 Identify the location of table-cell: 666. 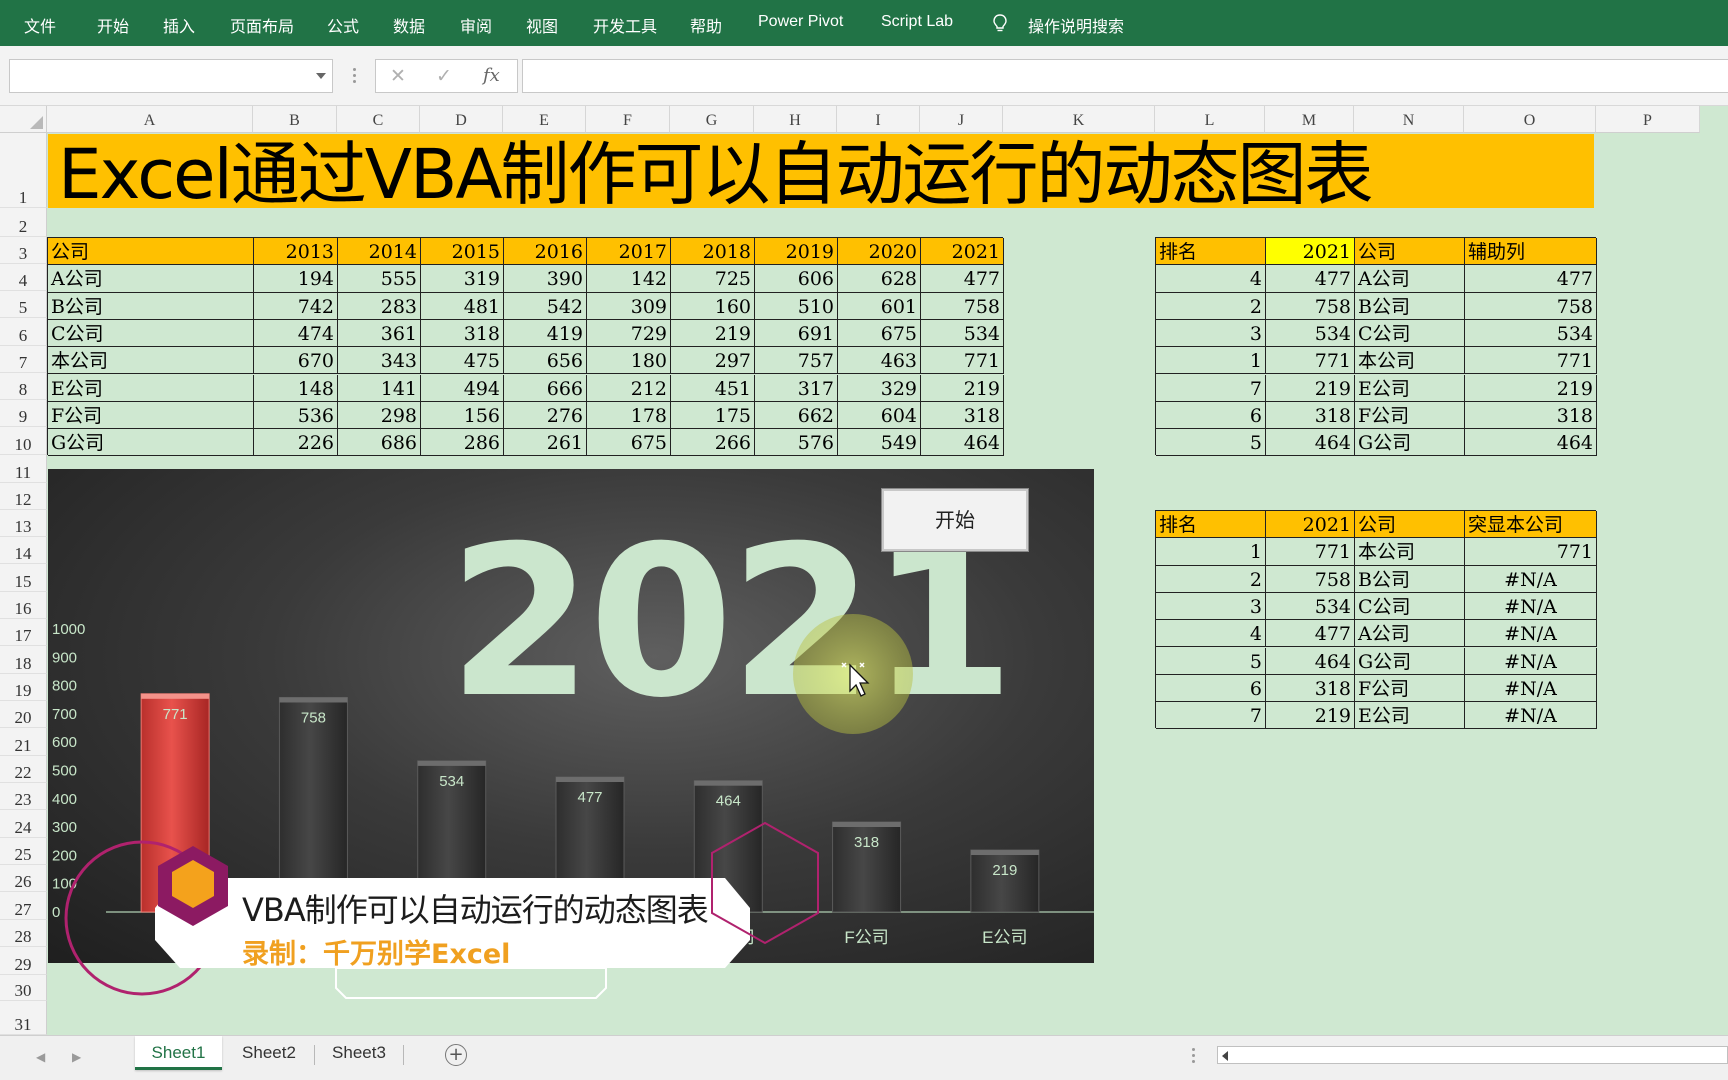
(545, 388).